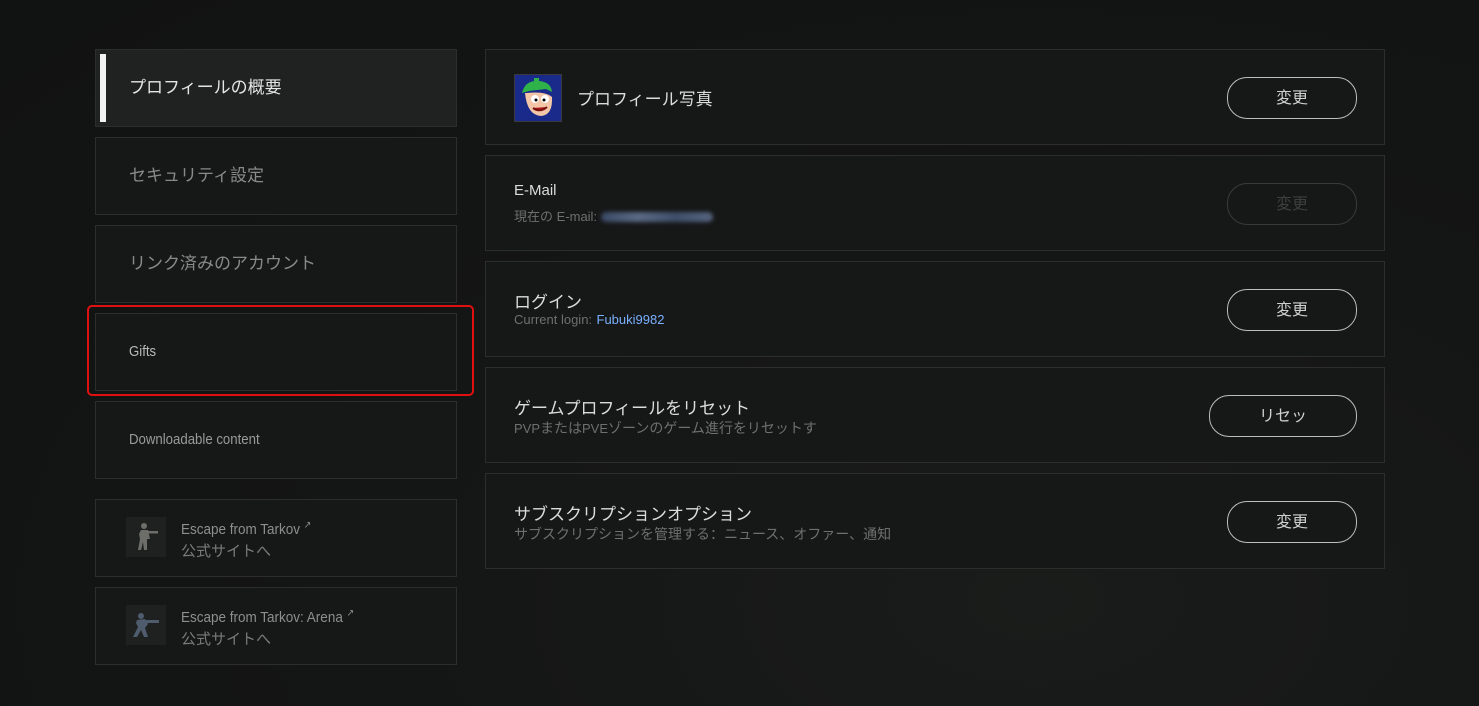 This screenshot has width=1479, height=706. Describe the element at coordinates (633, 515) in the screenshot. I see `subscription-title: サブスクリプションオプション` at that location.